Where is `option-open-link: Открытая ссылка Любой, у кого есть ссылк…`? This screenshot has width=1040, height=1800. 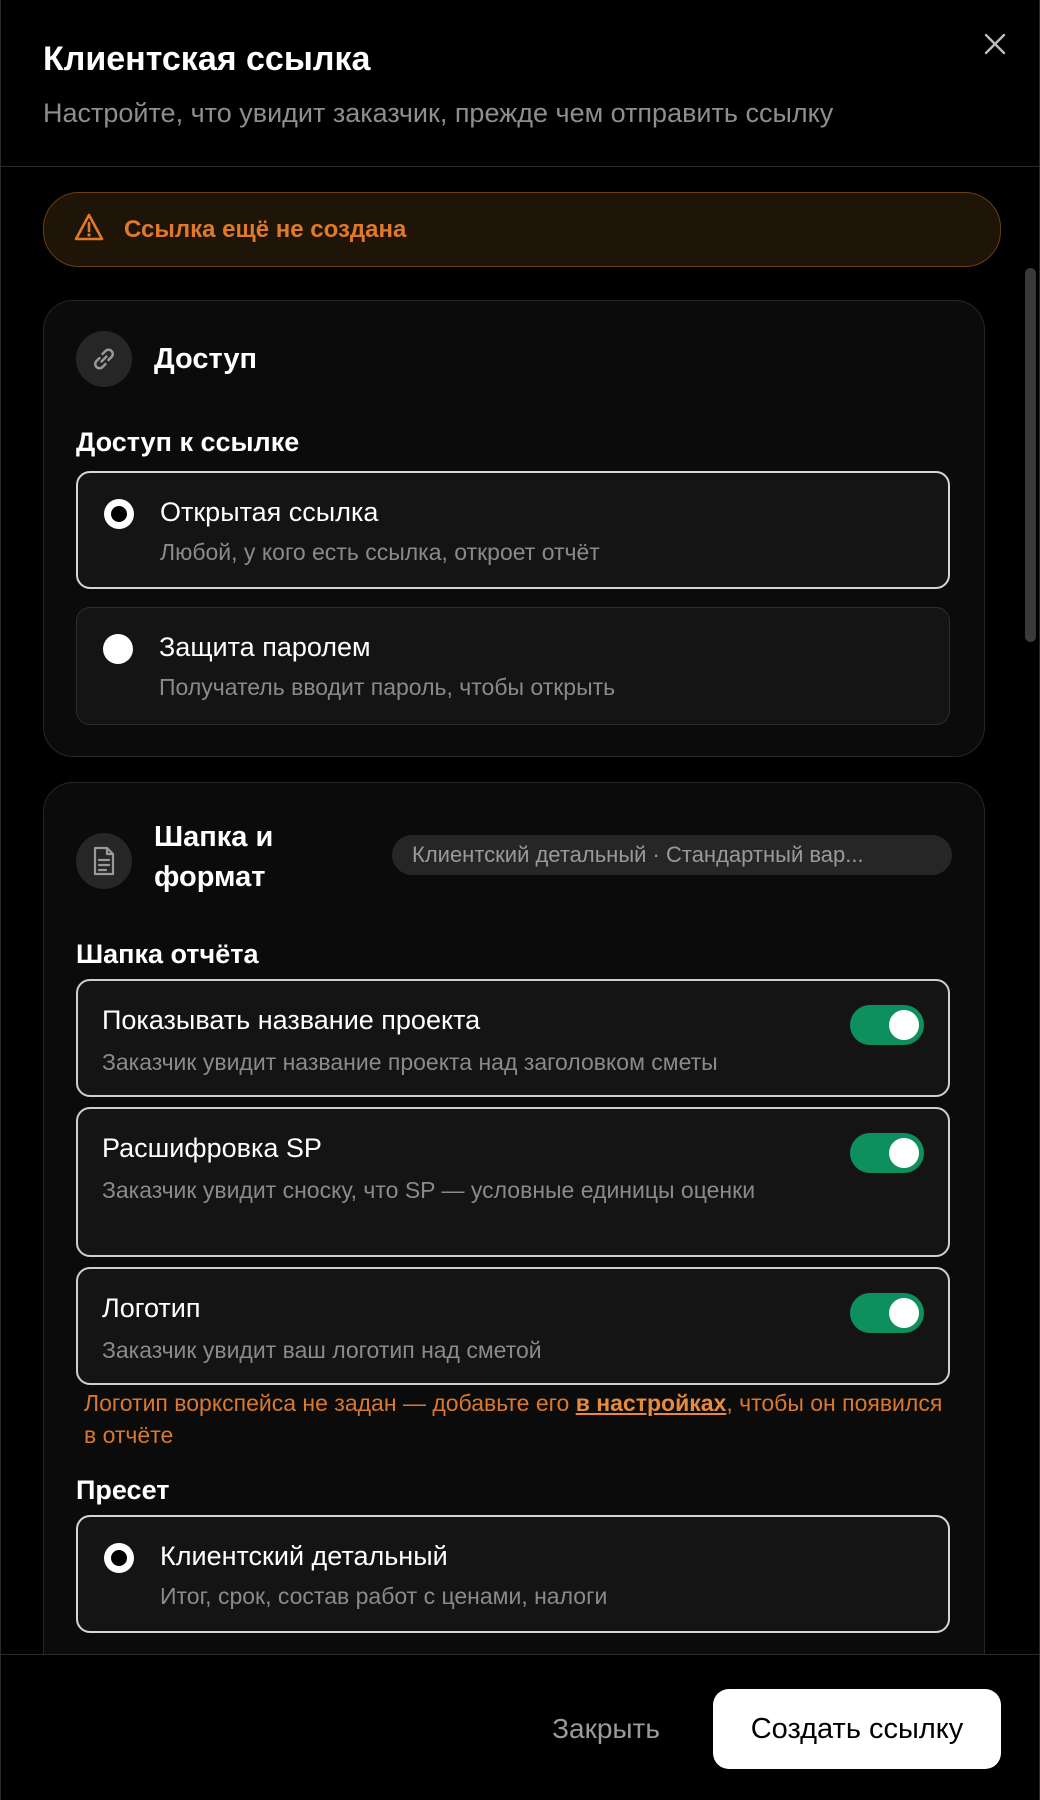
option-open-link: Открытая ссылка Любой, у кого есть ссылк… is located at coordinates (513, 530).